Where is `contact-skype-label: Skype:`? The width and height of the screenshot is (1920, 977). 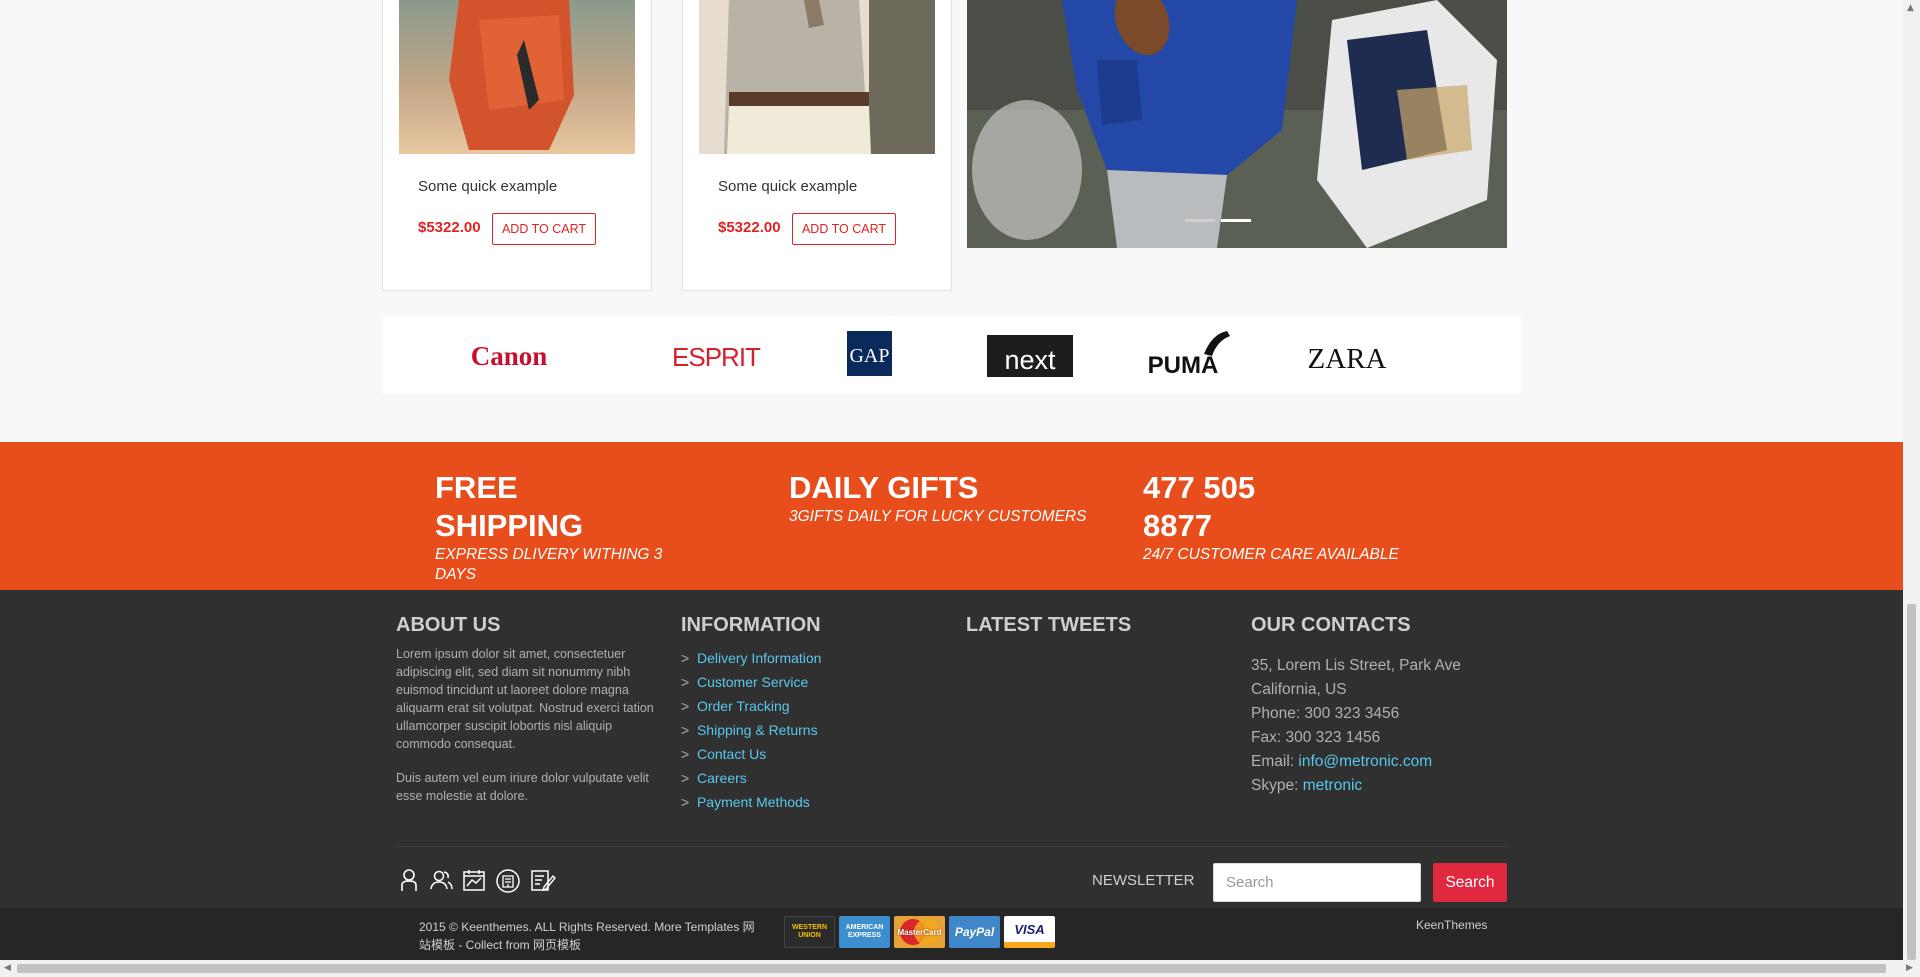
contact-skype-label: Skype: is located at coordinates (1277, 785).